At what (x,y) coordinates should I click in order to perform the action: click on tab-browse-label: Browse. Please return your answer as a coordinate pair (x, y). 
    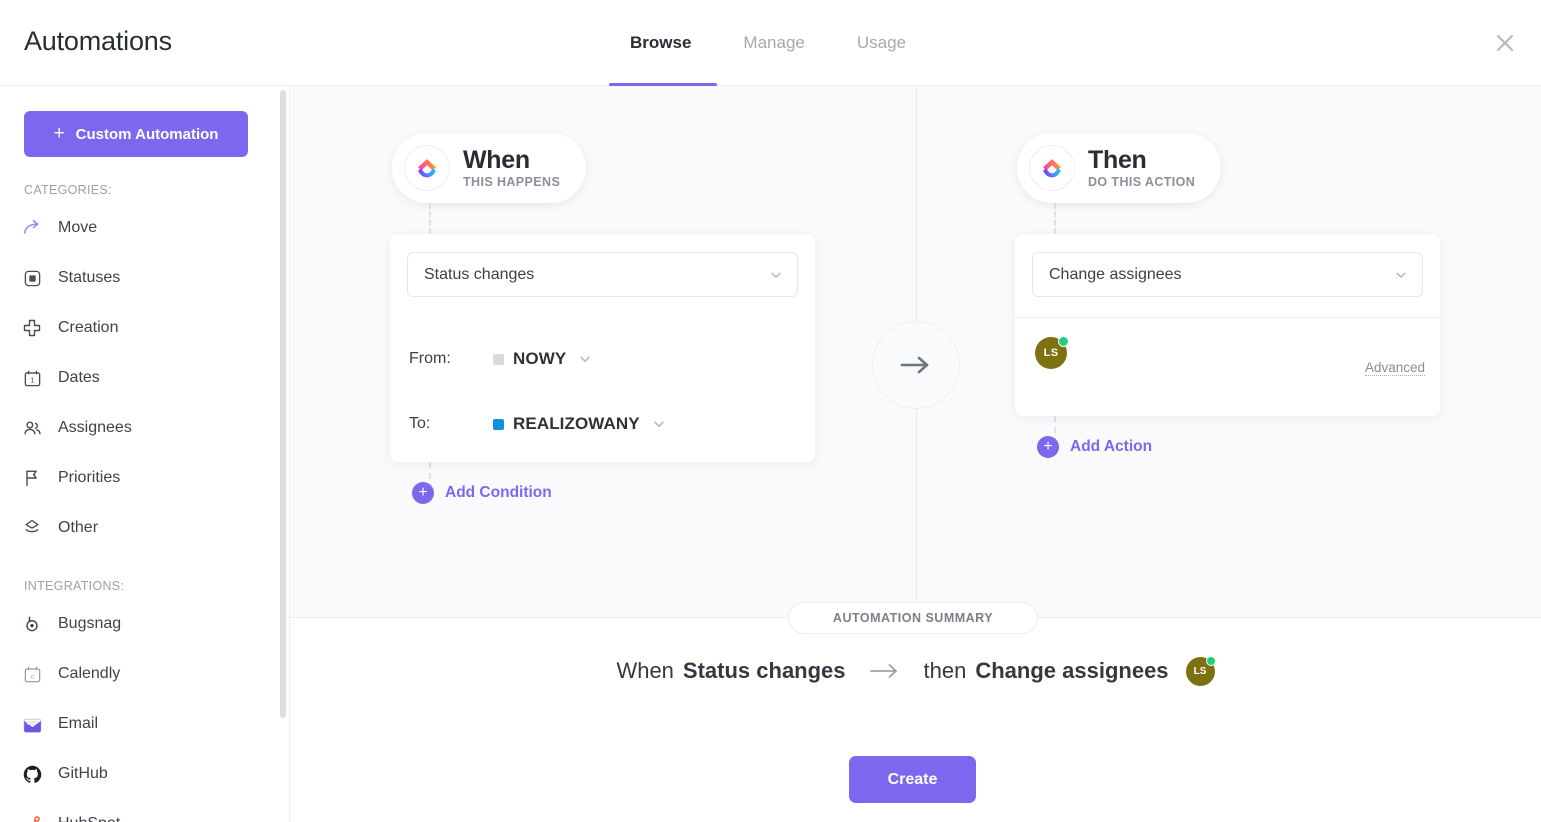
    Looking at the image, I should click on (661, 42).